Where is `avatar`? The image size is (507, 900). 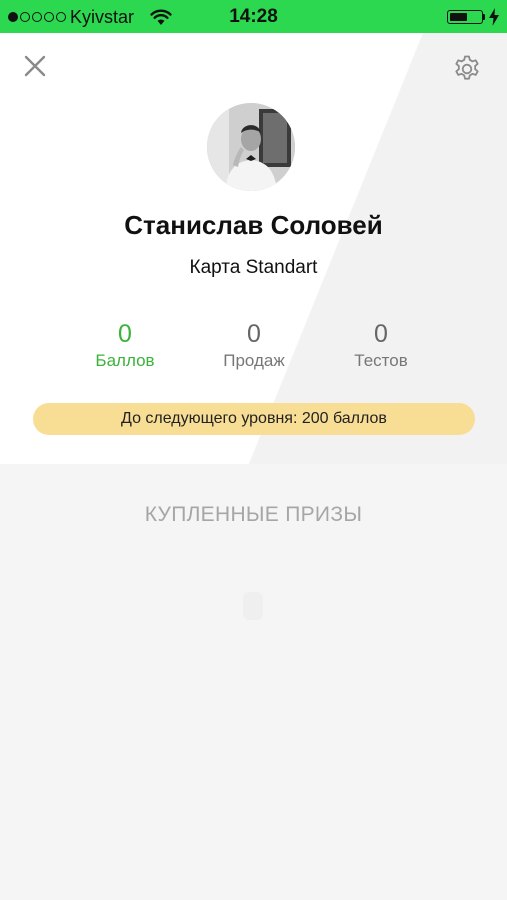 avatar is located at coordinates (251, 147).